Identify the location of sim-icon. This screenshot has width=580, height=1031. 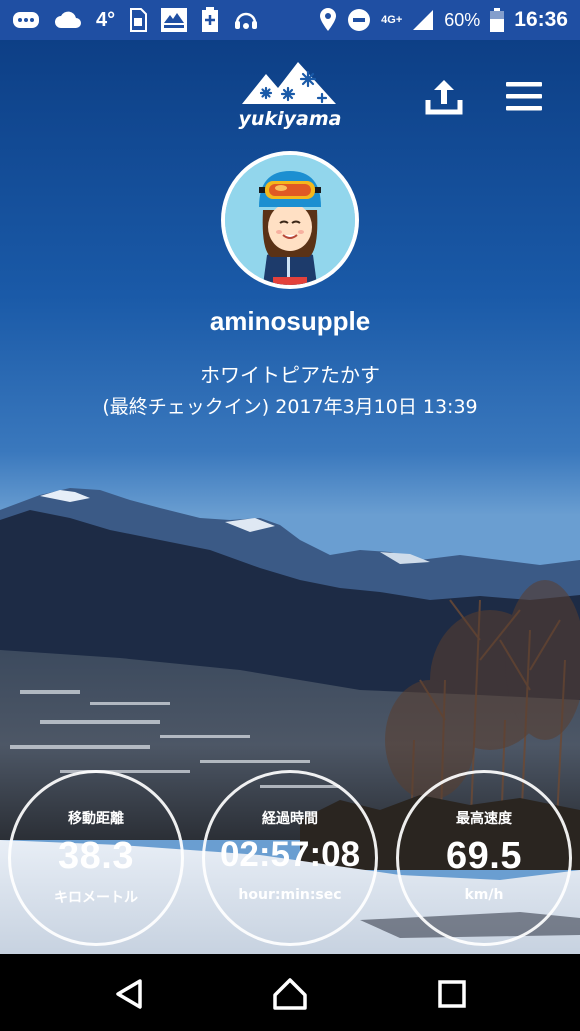
(138, 20).